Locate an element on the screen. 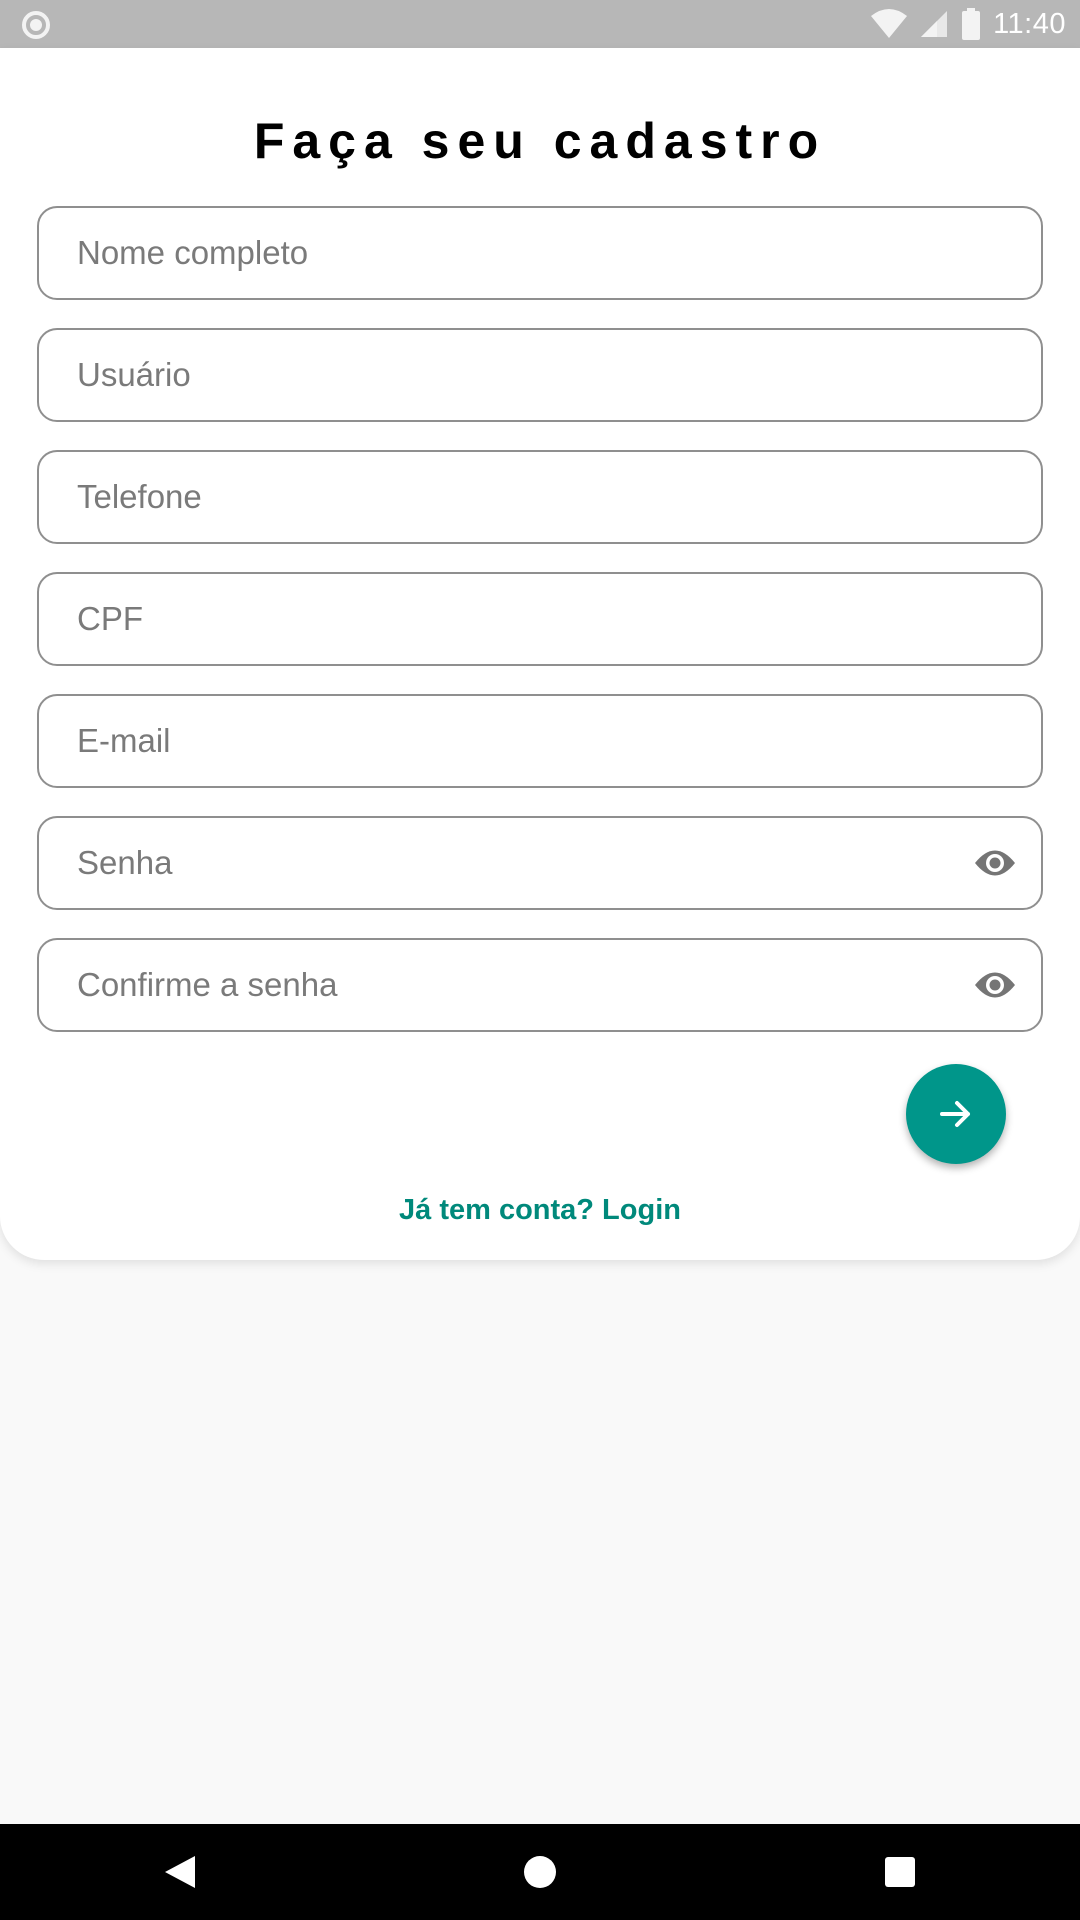 This screenshot has width=1080, height=1920. notification-icon is located at coordinates (36, 25).